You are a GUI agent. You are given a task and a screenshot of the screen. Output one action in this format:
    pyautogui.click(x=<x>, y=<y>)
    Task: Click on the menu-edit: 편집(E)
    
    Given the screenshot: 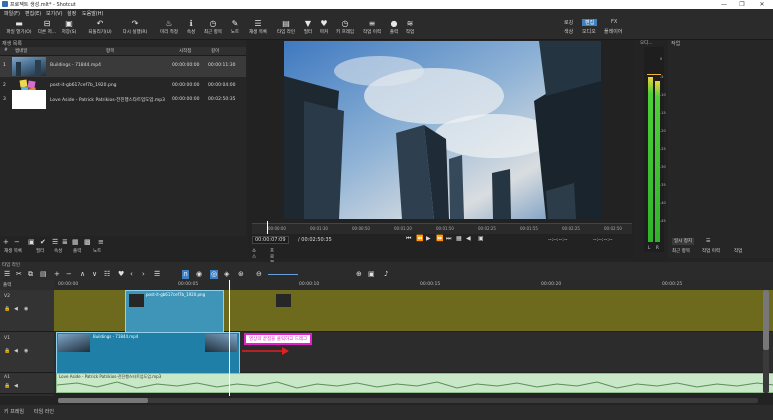 What is the action you would take?
    pyautogui.click(x=33, y=13)
    